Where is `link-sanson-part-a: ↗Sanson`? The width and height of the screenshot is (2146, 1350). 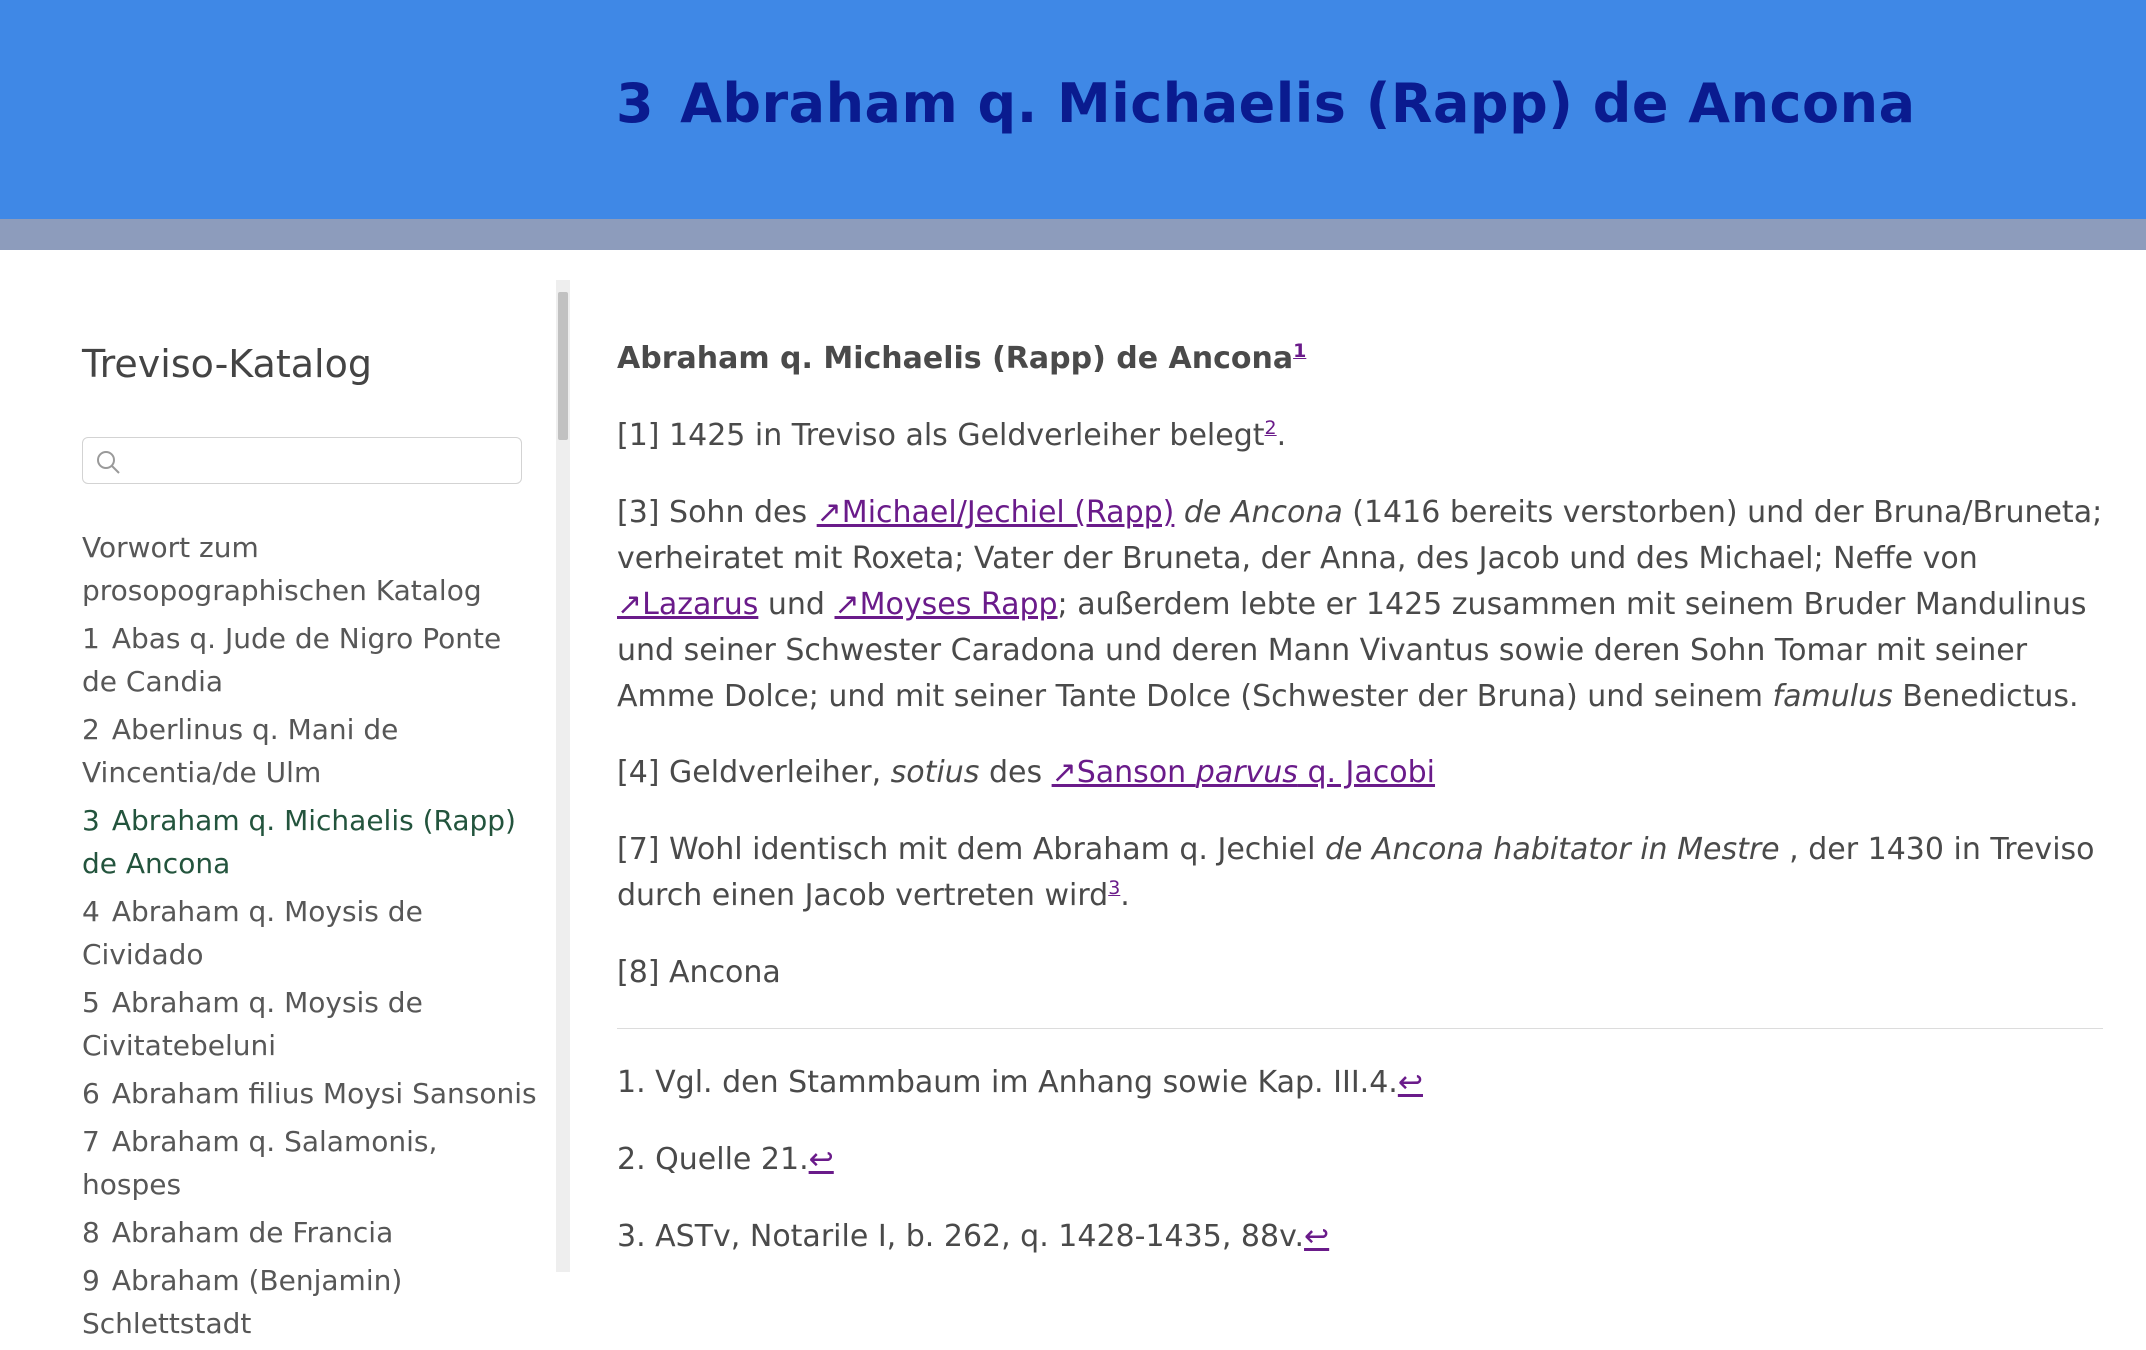 link-sanson-part-a: ↗Sanson is located at coordinates (1123, 772).